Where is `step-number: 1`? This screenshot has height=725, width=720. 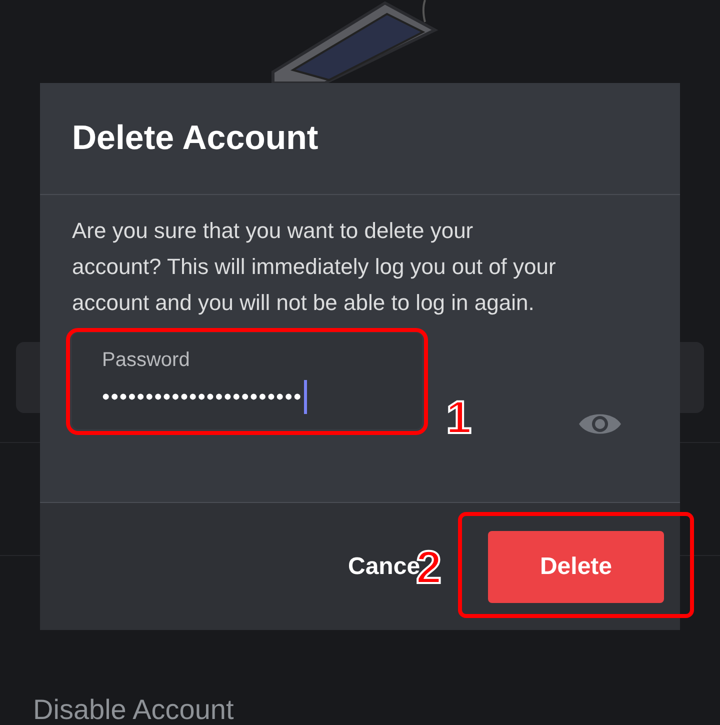 step-number: 1 is located at coordinates (459, 417).